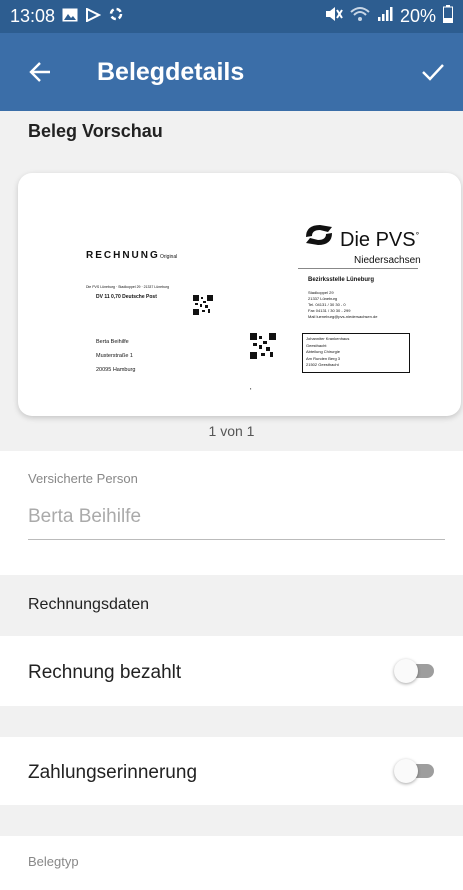 The height and width of the screenshot is (890, 463). Describe the element at coordinates (70, 16) in the screenshot. I see `image-icon` at that location.